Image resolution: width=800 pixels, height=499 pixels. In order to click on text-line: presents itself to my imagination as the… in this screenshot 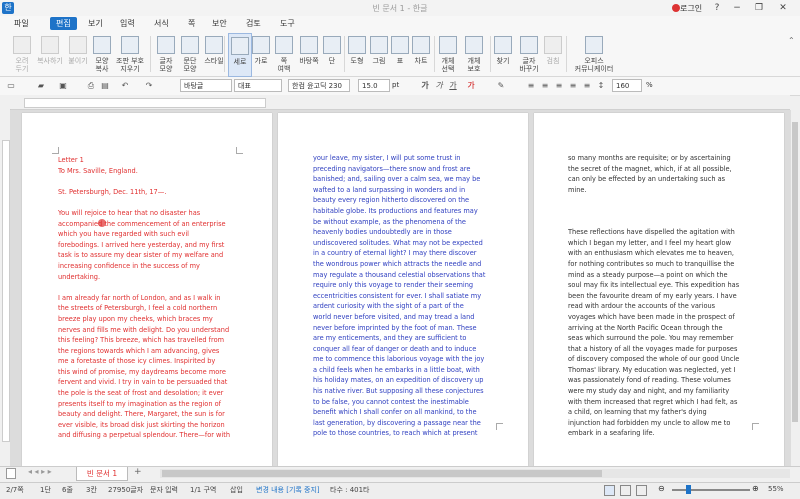, I will do `click(148, 404)`.